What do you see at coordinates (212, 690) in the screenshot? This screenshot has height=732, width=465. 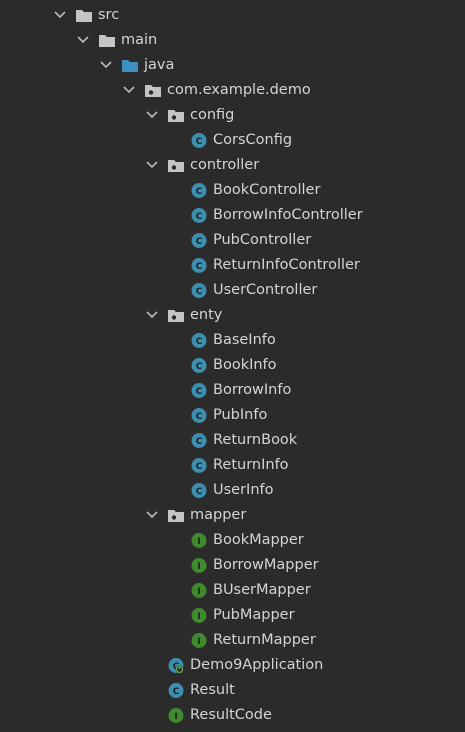 I see `tree-item-label: Result` at bounding box center [212, 690].